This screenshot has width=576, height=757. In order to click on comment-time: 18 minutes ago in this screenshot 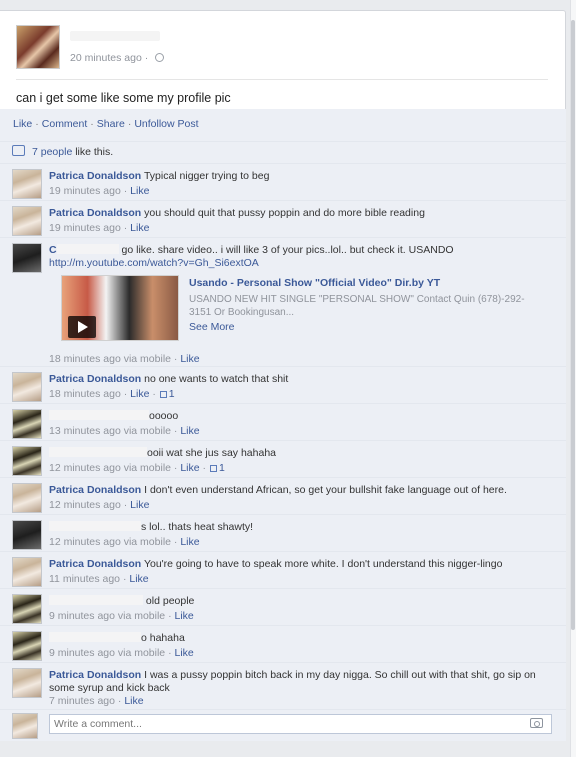, I will do `click(85, 394)`.